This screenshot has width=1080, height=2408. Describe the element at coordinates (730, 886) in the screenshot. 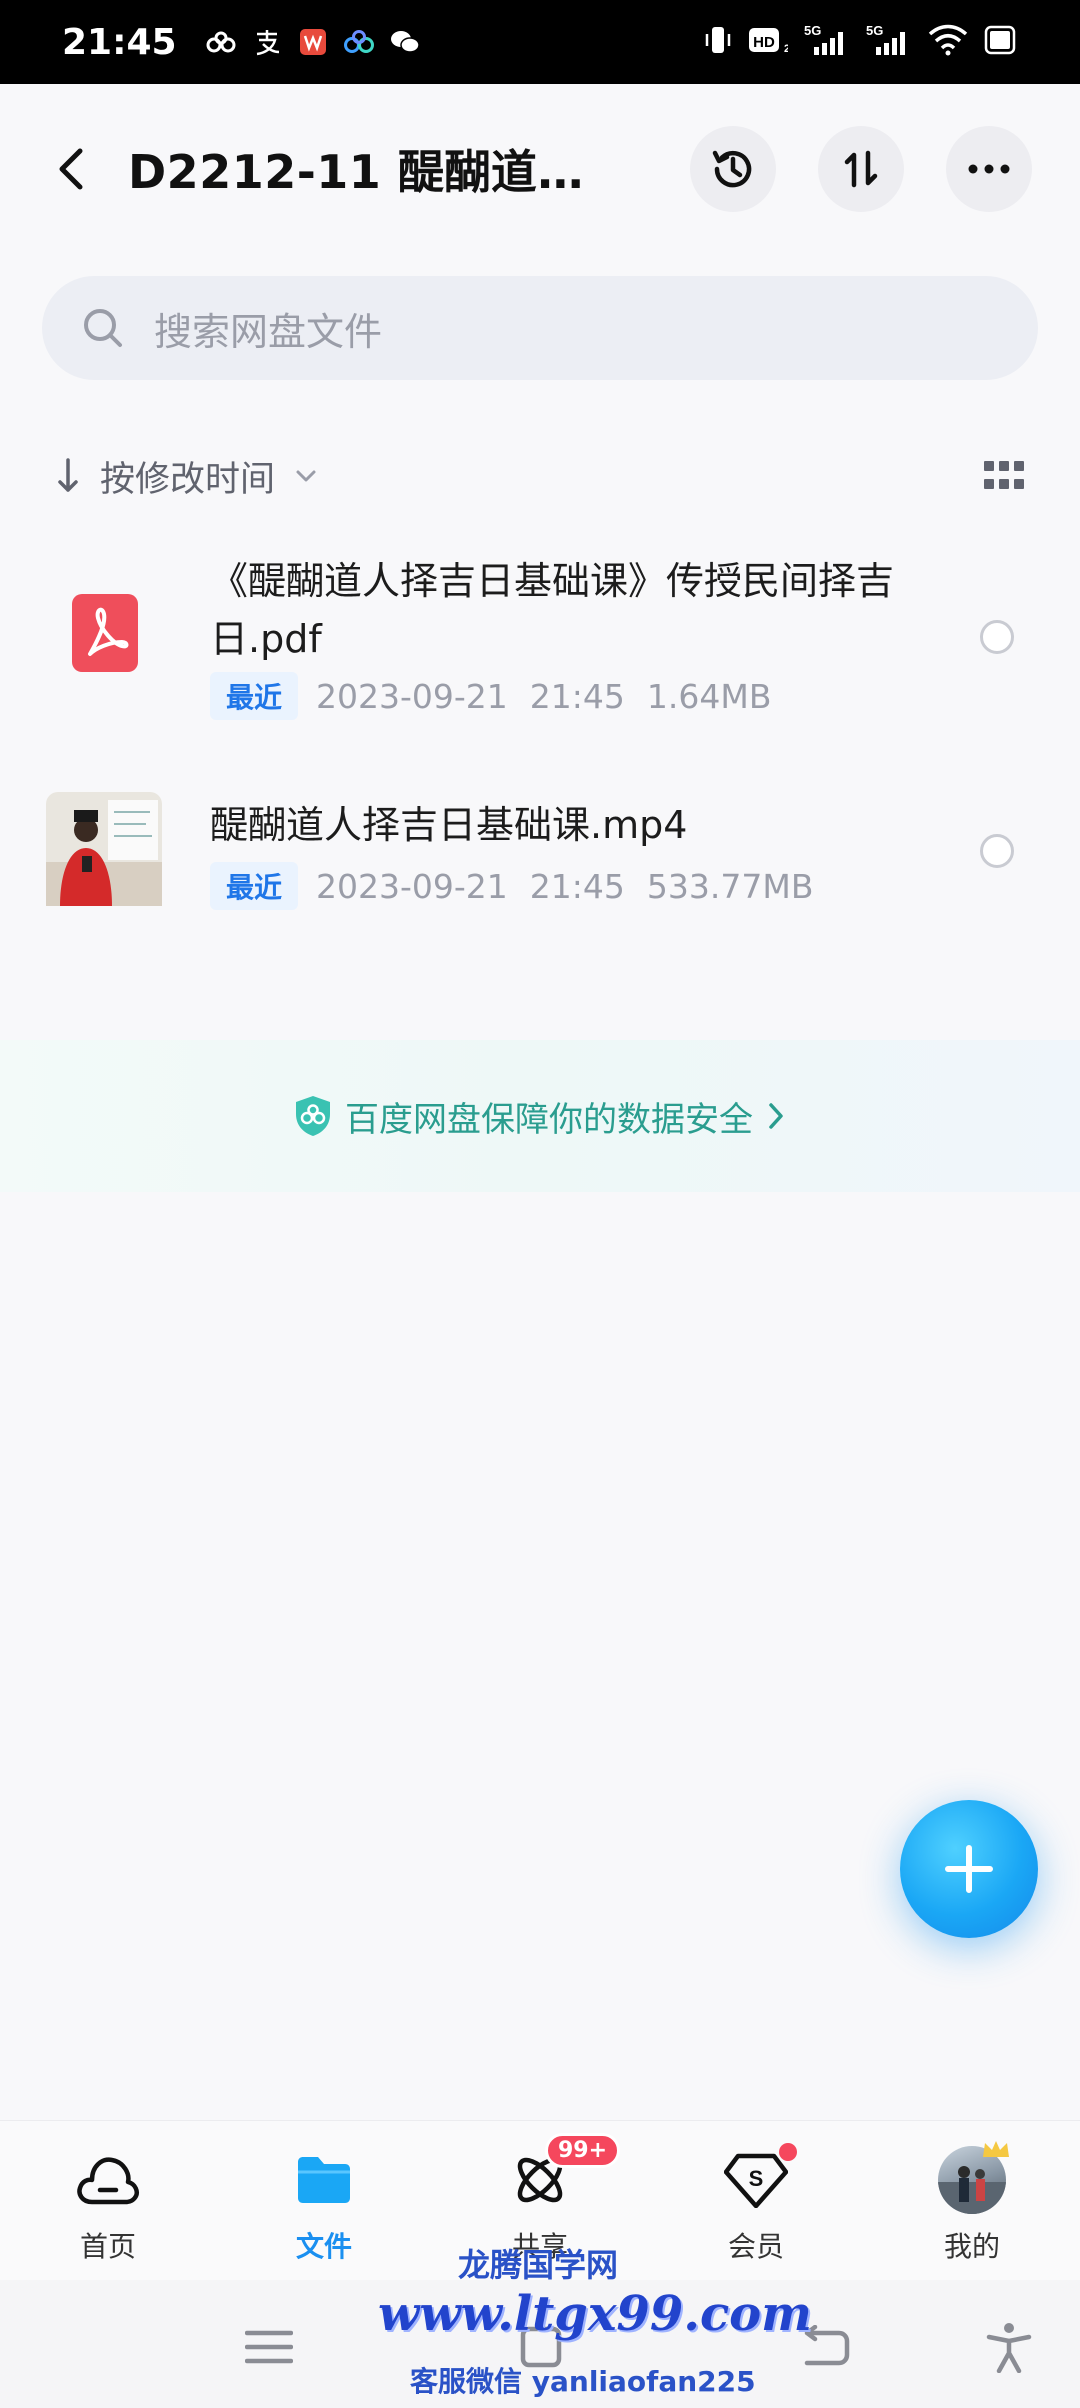

I see `file-size: 533.77MB` at that location.